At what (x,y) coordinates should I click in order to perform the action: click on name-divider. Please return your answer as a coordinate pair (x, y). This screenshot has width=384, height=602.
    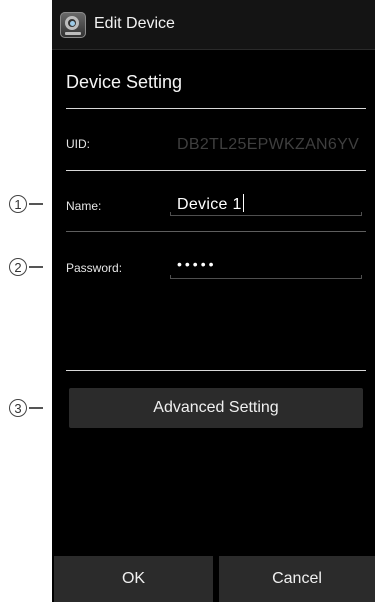
    Looking at the image, I should click on (216, 231).